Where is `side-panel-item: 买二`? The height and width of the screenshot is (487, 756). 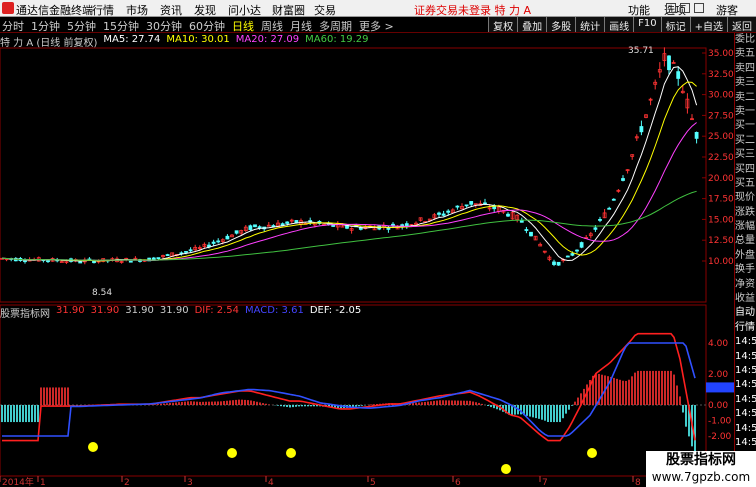 side-panel-item: 买二 is located at coordinates (745, 140).